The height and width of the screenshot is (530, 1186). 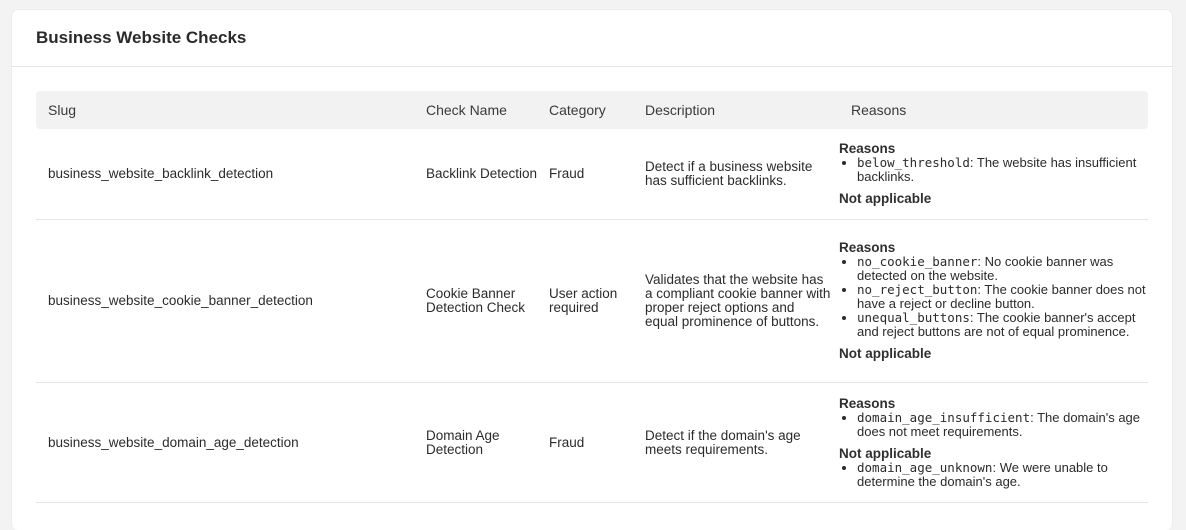 What do you see at coordinates (913, 162) in the screenshot?
I see `reason-code: below_threshold` at bounding box center [913, 162].